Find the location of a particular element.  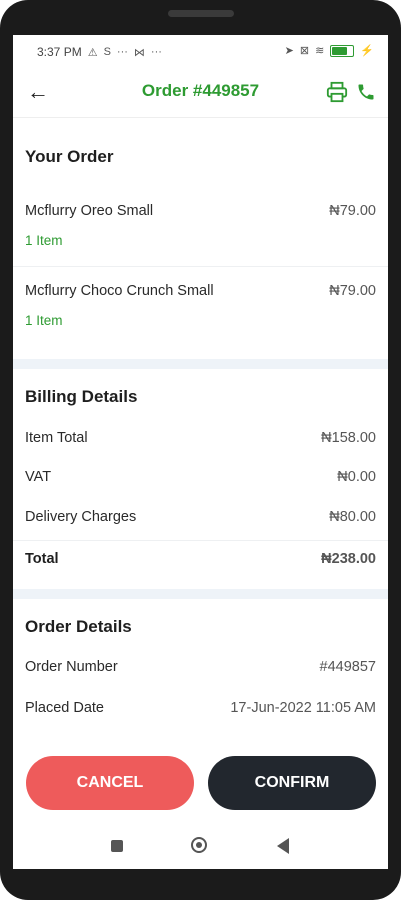

recents-icon is located at coordinates (117, 846).